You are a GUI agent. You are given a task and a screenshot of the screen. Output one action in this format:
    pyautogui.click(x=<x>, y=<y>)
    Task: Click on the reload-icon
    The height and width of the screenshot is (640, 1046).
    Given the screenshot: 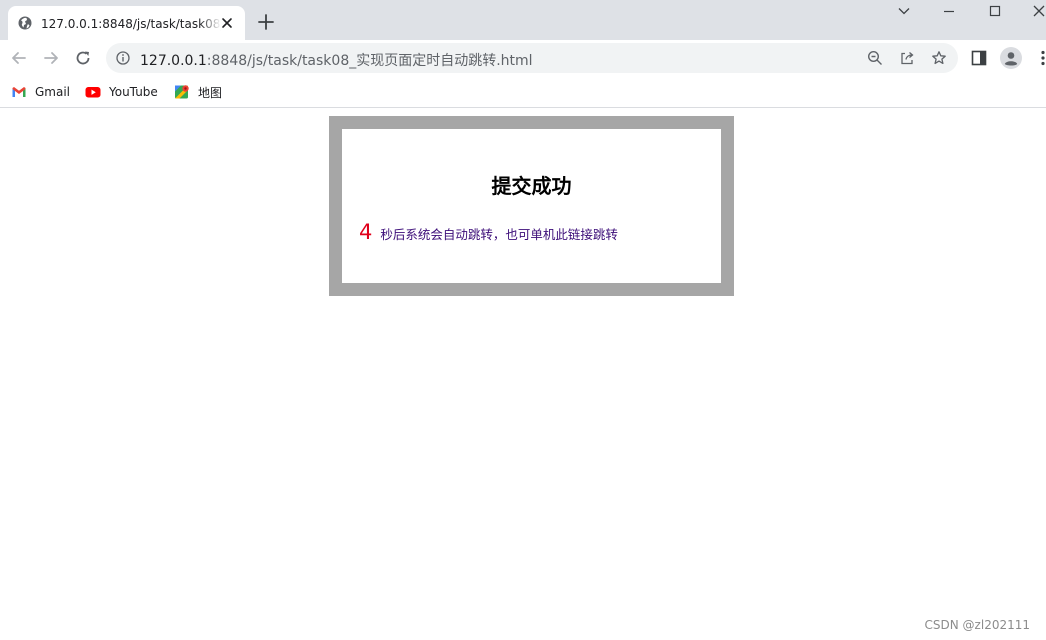 What is the action you would take?
    pyautogui.click(x=83, y=58)
    